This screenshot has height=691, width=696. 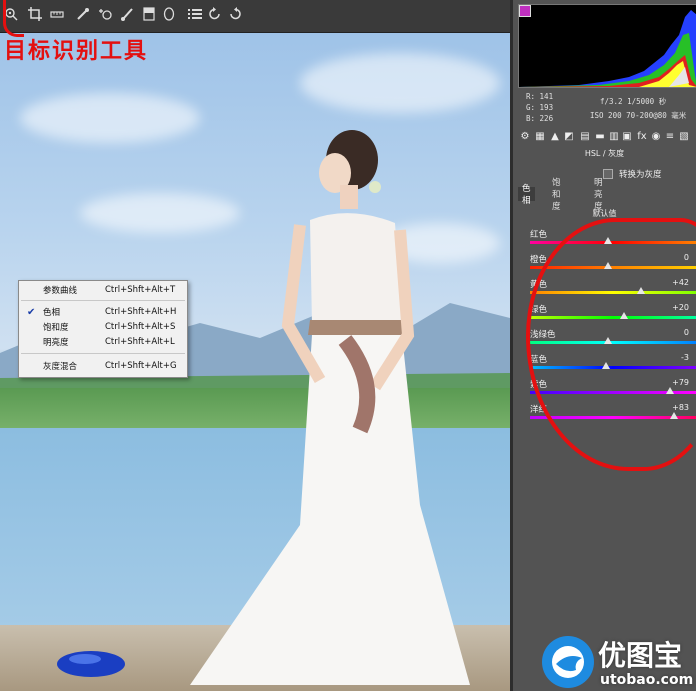 What do you see at coordinates (103, 312) in the screenshot?
I see `menu-item-hue: ✔ 色相 Ctrl+Shft+Alt+H` at bounding box center [103, 312].